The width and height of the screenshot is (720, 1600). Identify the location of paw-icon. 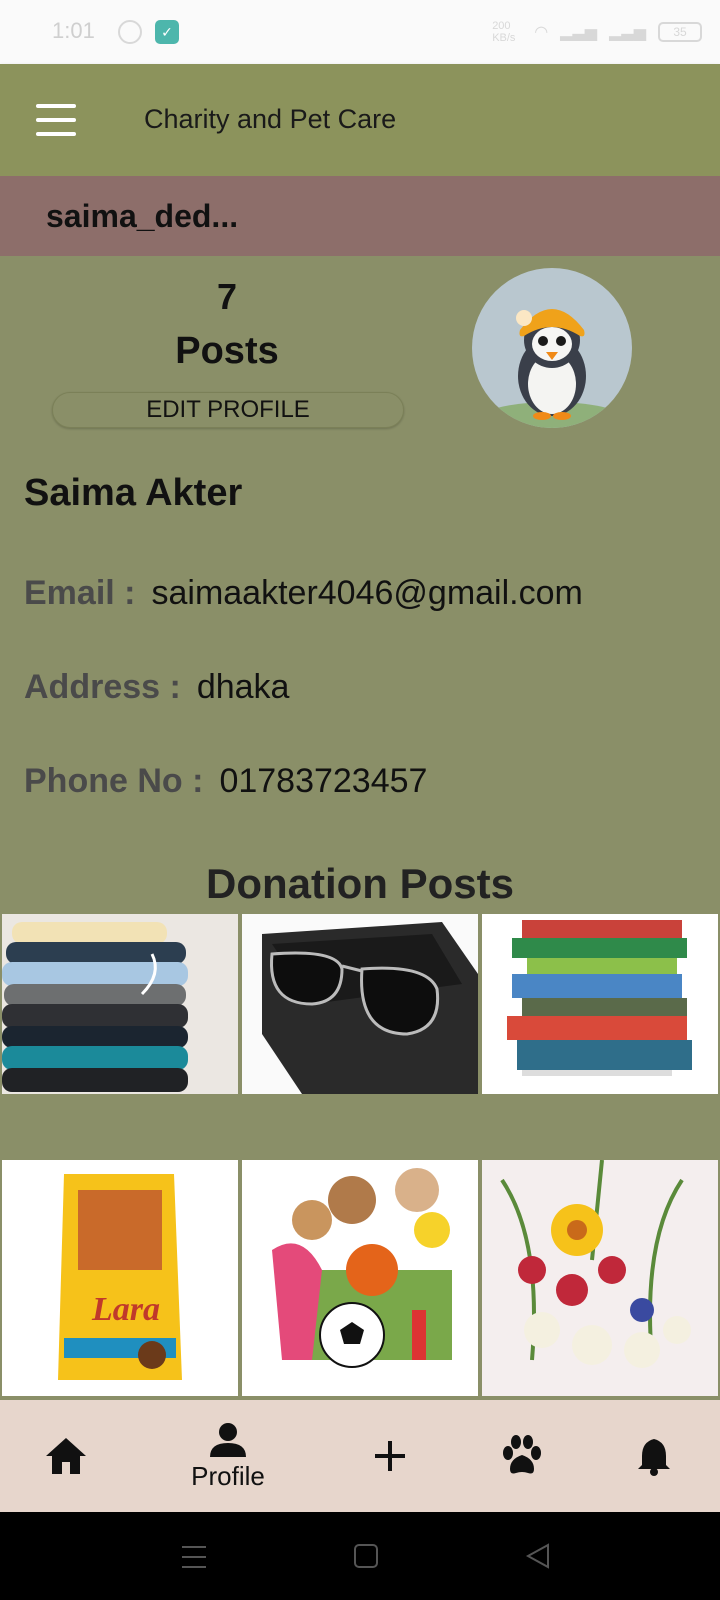
(522, 1454).